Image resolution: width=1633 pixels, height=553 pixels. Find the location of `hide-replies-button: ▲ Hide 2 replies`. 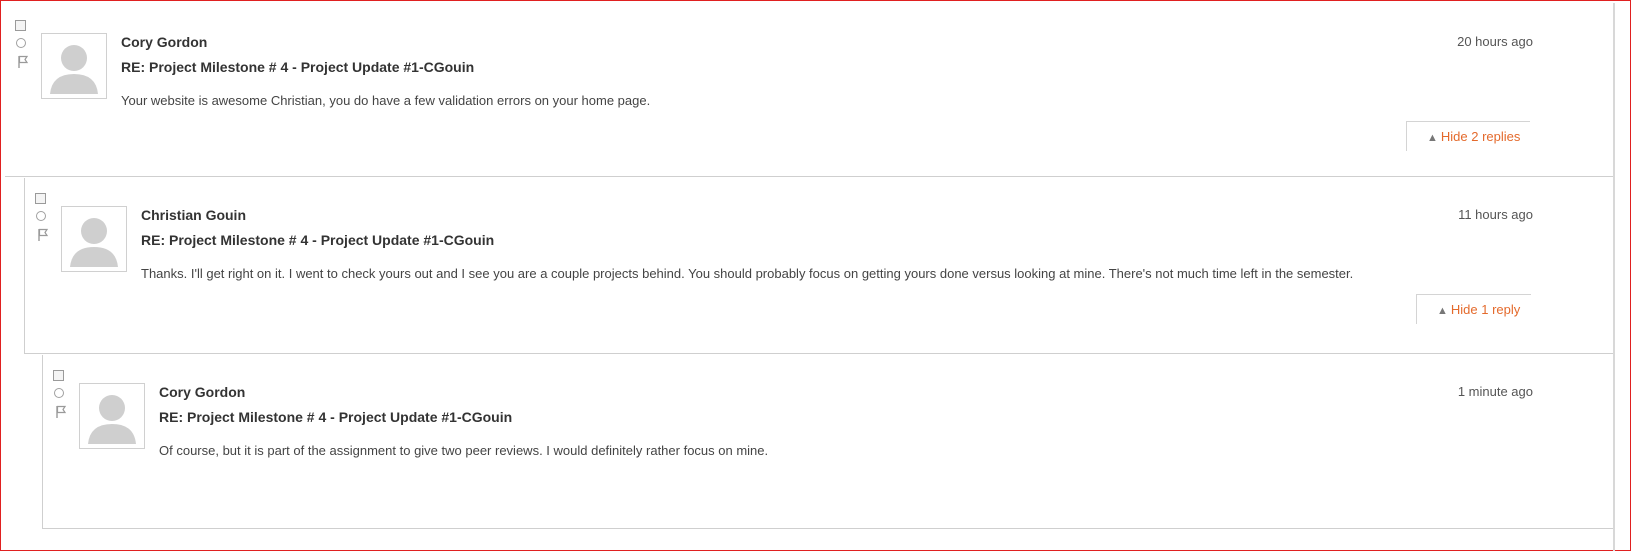

hide-replies-button: ▲ Hide 2 replies is located at coordinates (1468, 136).